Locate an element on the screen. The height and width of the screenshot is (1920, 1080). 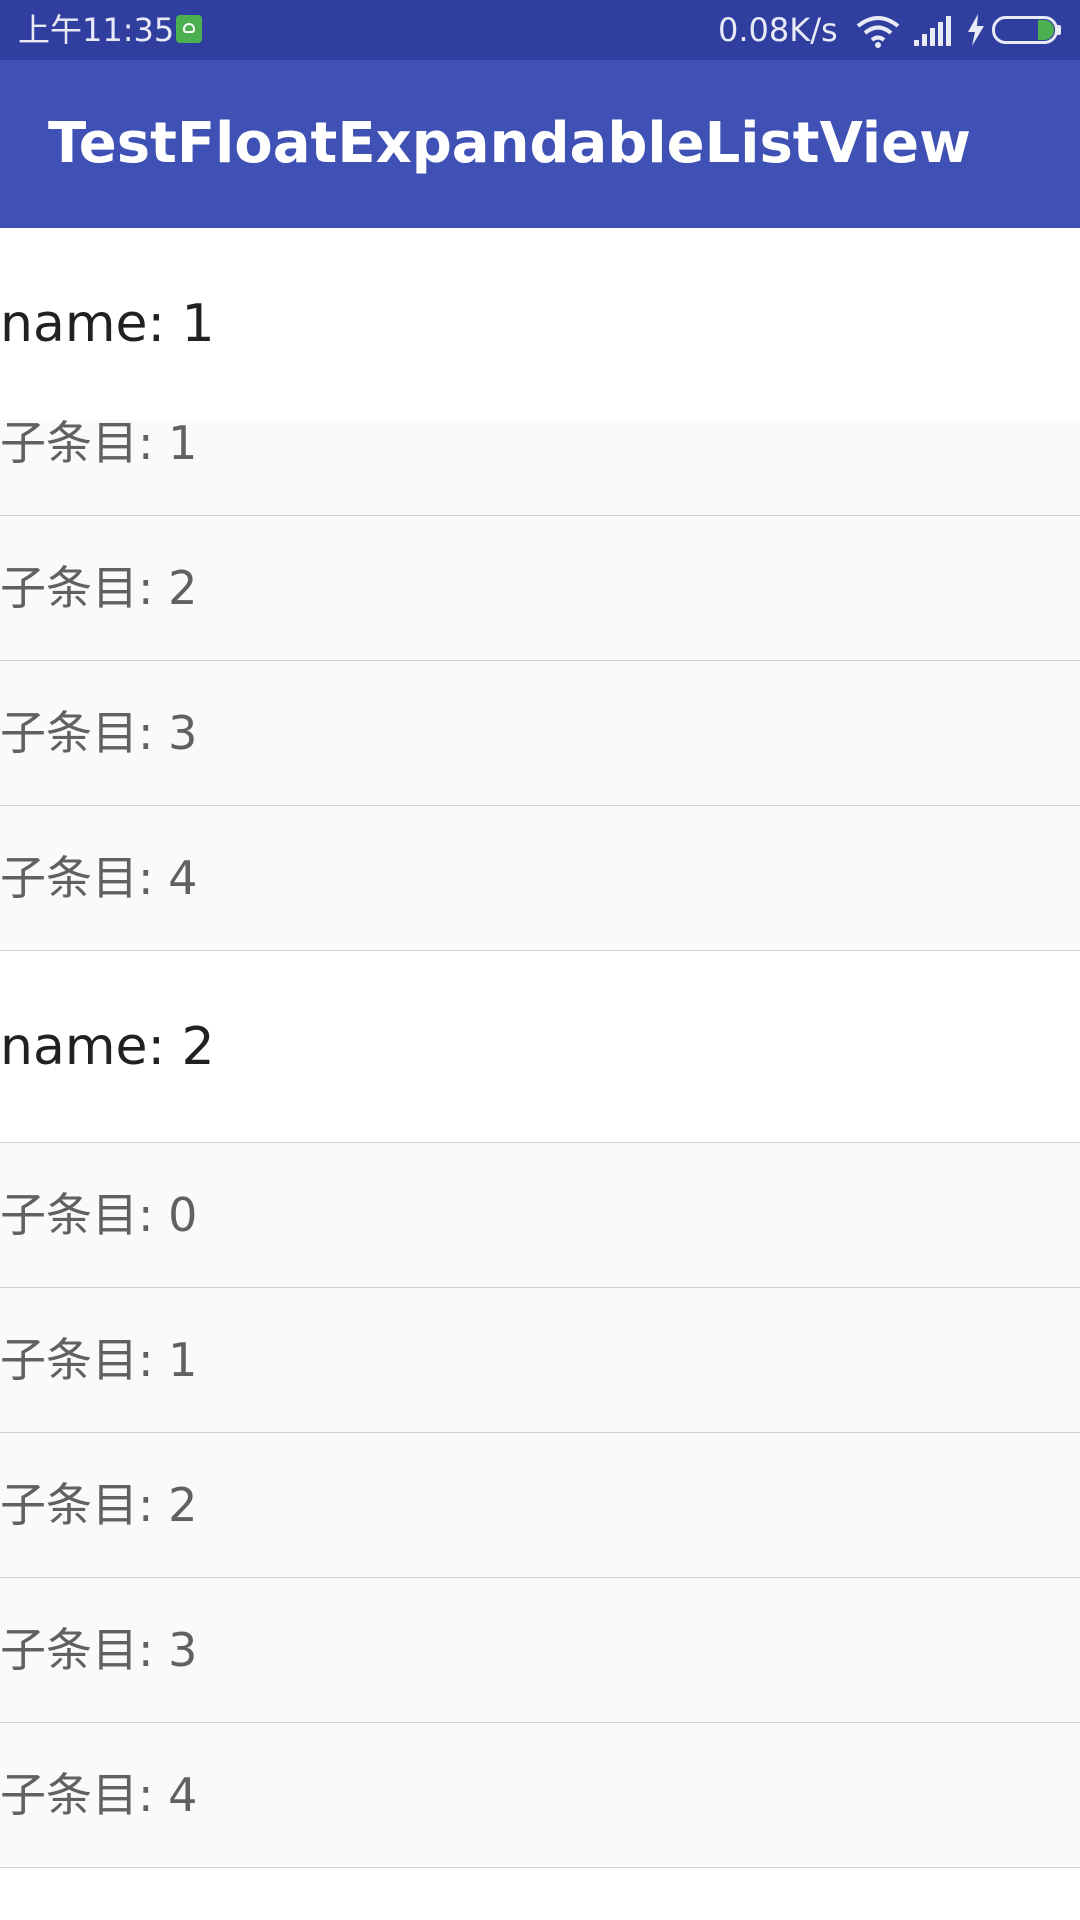
app-toolbar: TestFloatExpandableListView is located at coordinates (540, 144).